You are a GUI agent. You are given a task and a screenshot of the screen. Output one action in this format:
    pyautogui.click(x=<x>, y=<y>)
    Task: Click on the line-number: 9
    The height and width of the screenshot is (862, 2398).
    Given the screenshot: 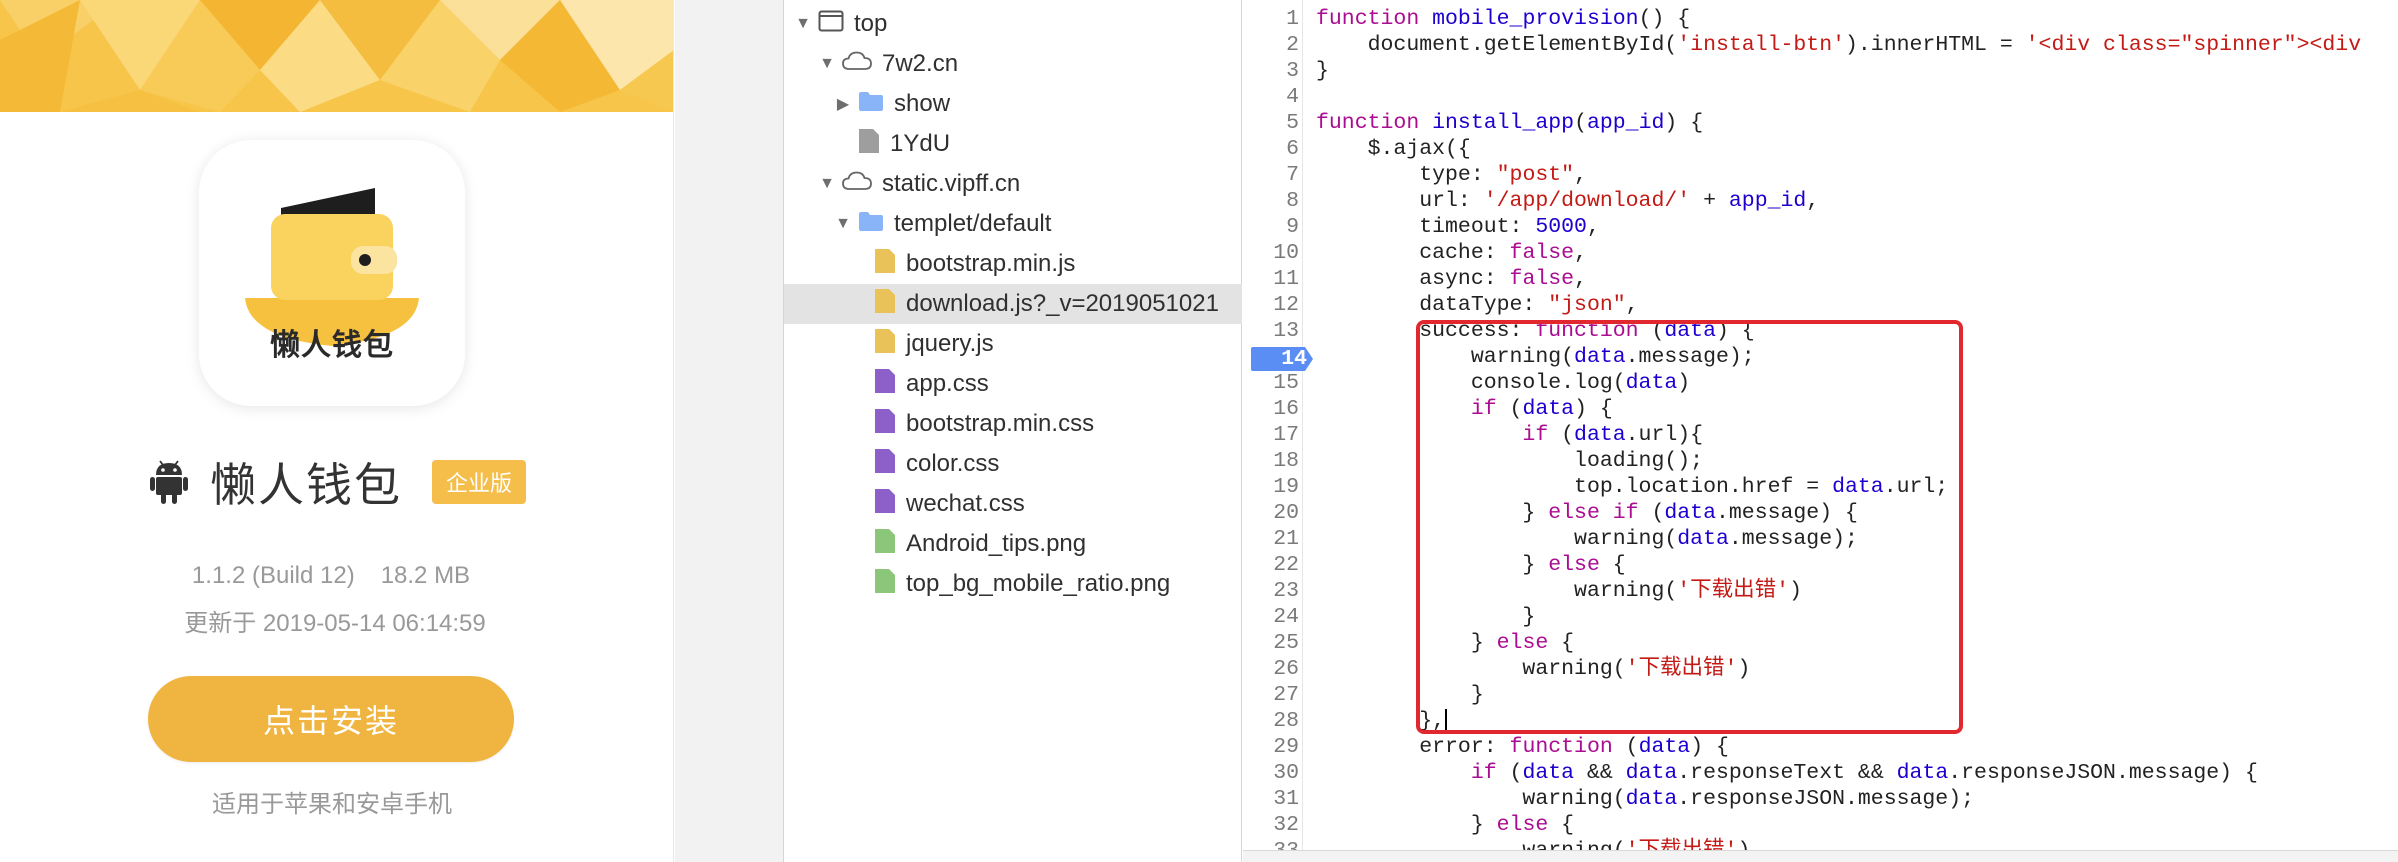 What is the action you would take?
    pyautogui.click(x=1271, y=227)
    